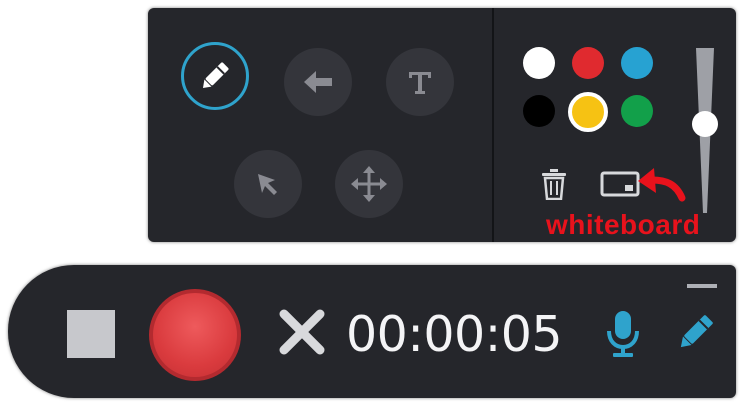  I want to click on draw-toggle-button, so click(695, 335).